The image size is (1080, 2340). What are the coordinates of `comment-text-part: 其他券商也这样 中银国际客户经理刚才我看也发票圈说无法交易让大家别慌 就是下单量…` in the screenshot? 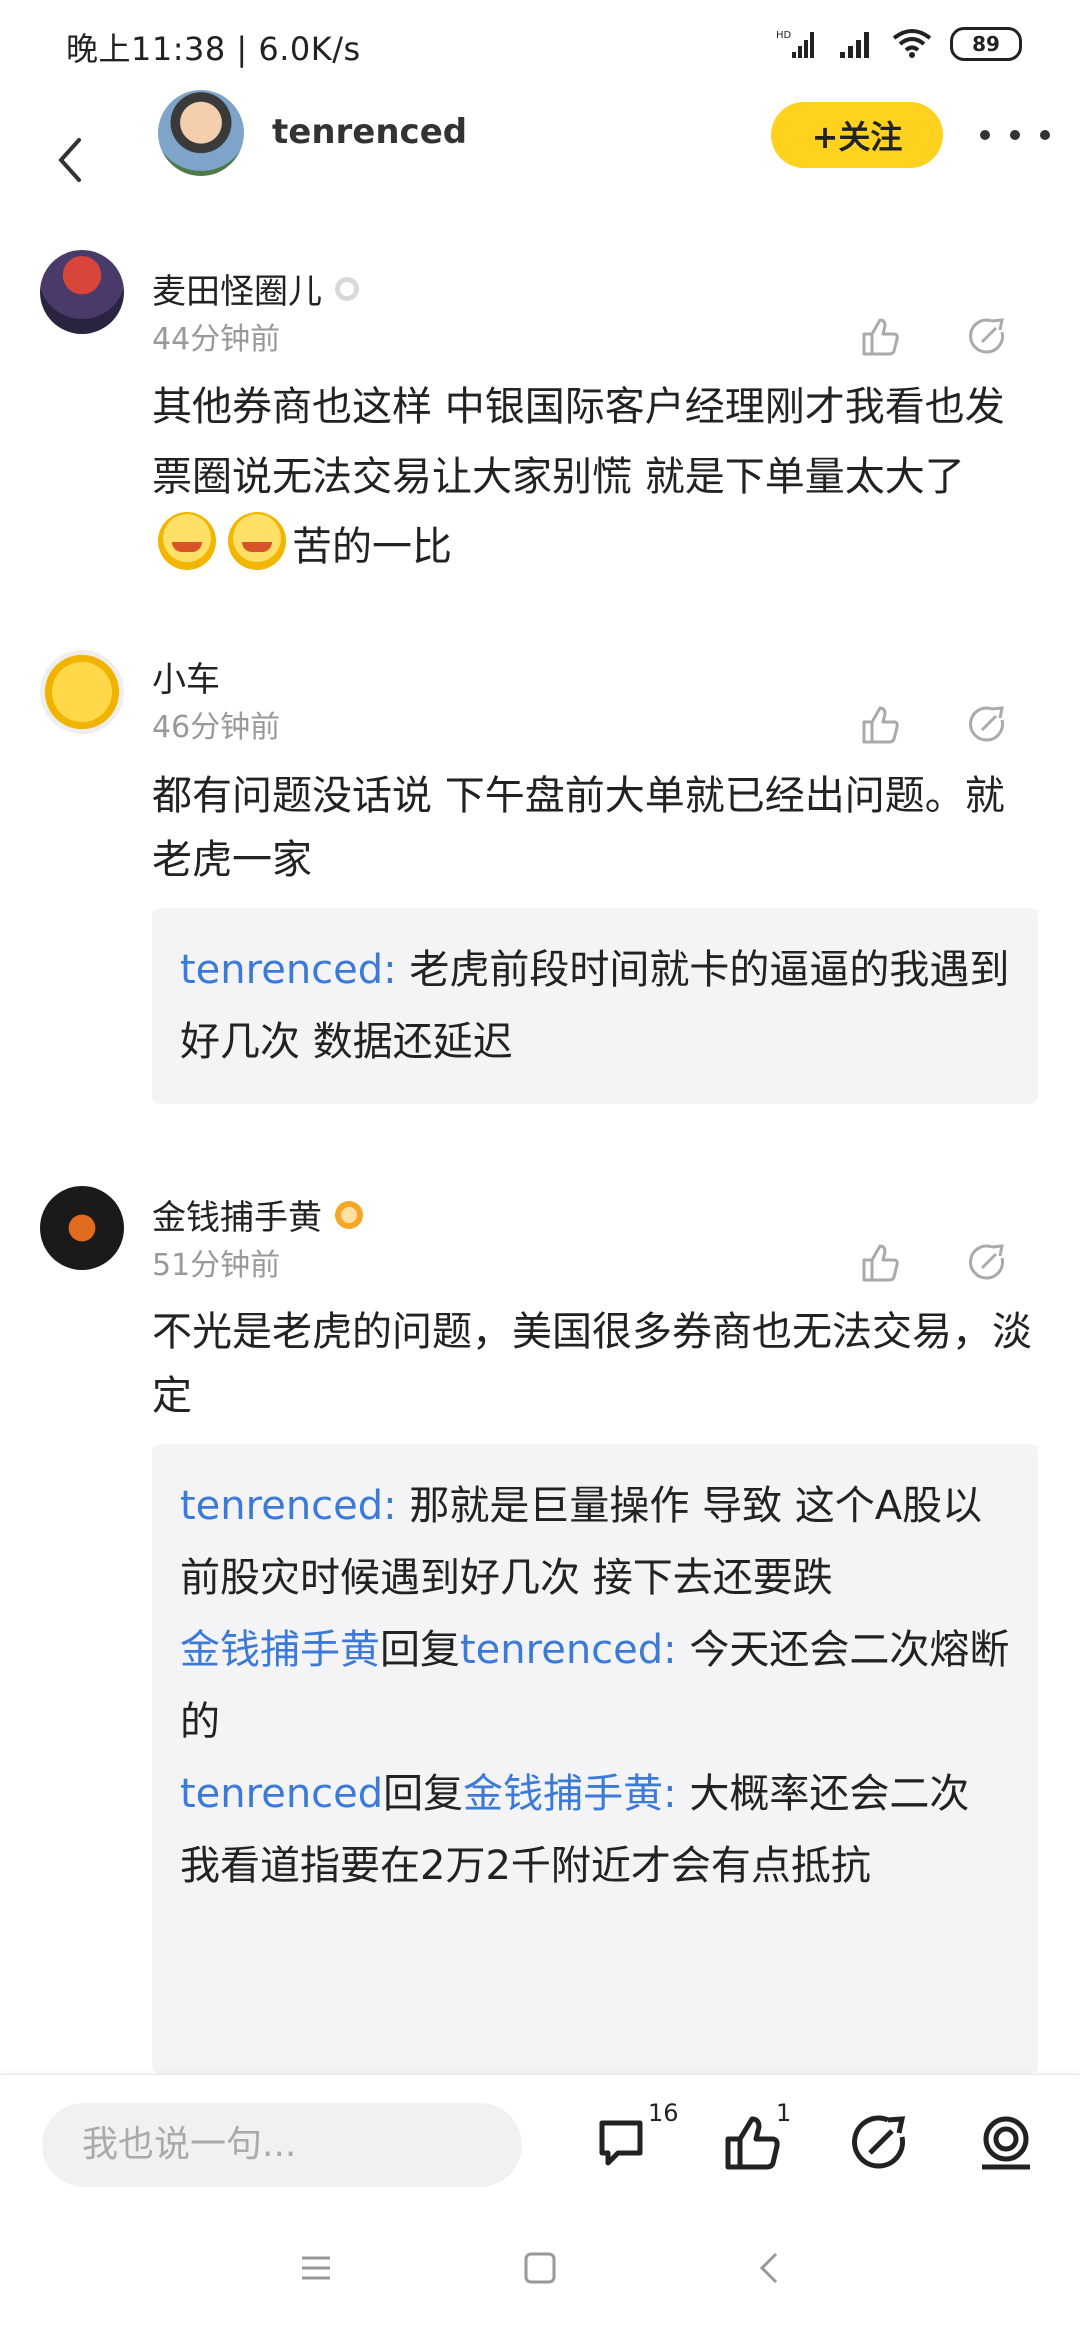 It's located at (578, 442).